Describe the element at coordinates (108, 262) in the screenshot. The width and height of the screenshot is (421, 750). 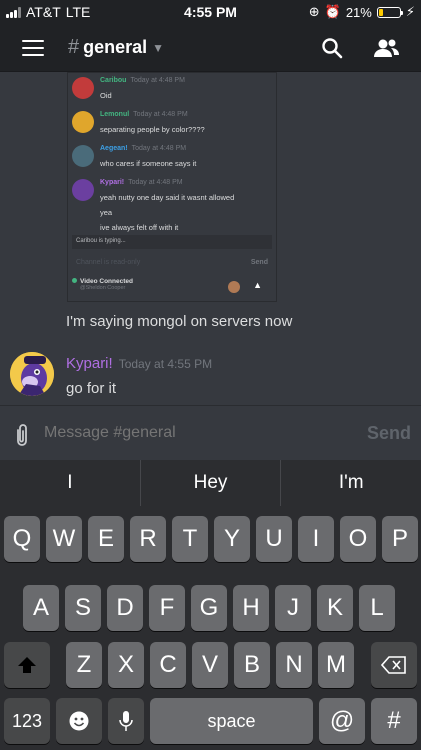
I see `embedded-input-placeholder: Channel is read-only` at that location.